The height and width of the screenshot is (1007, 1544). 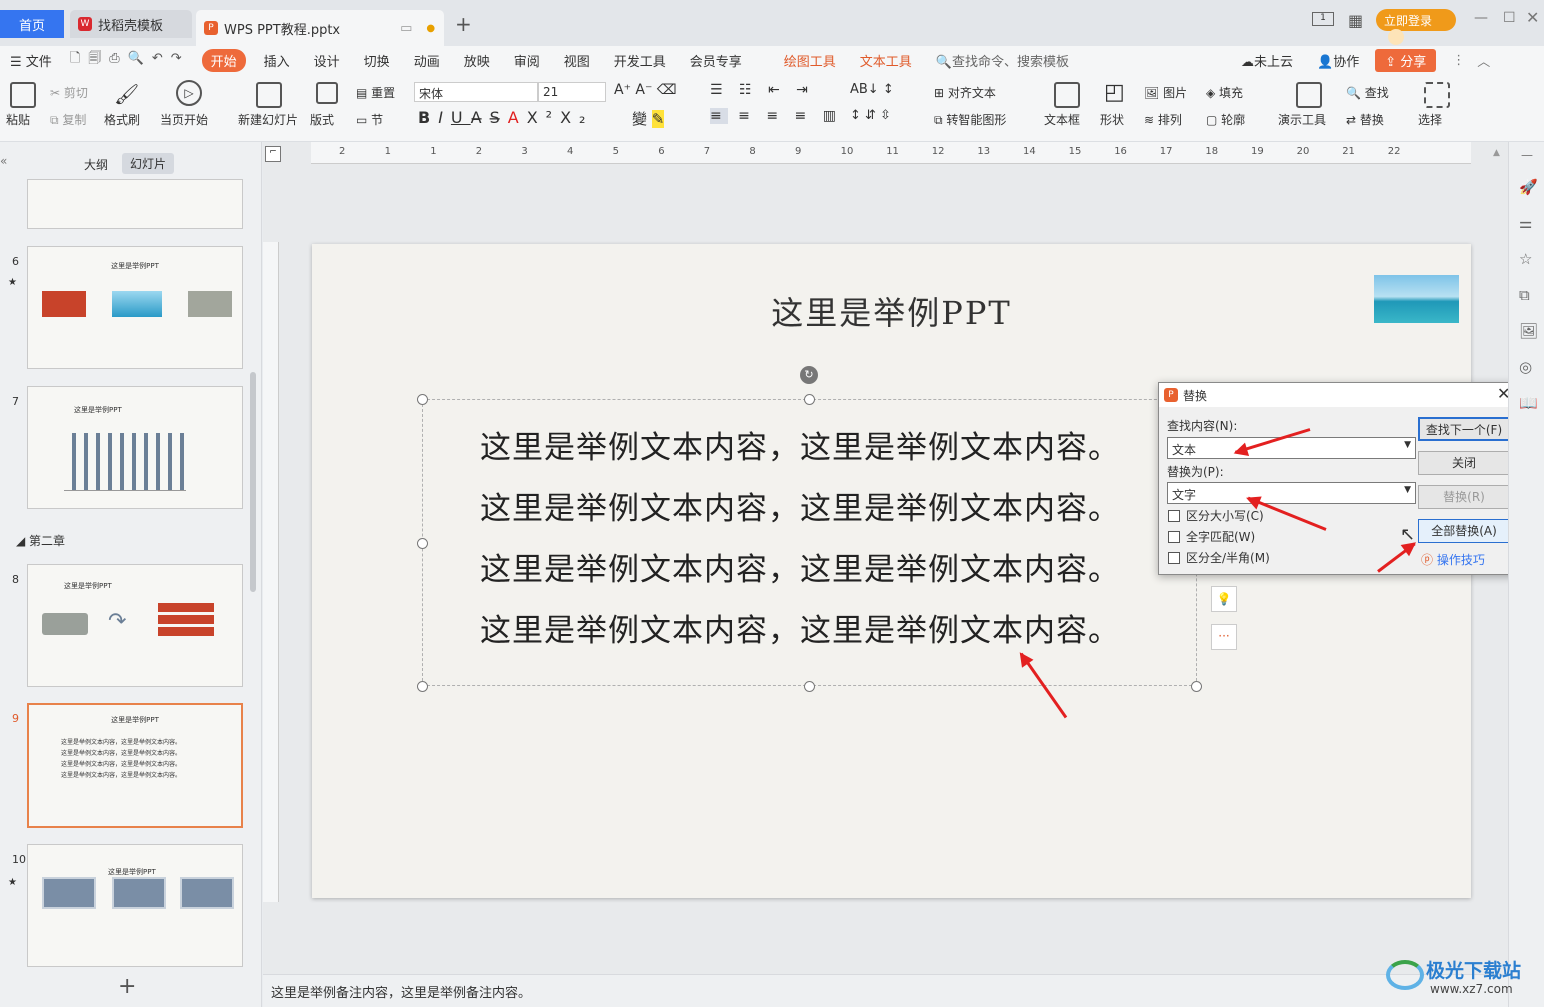 What do you see at coordinates (965, 92) in the screenshot?
I see `align-text-button: ⊞ 对齐文本` at bounding box center [965, 92].